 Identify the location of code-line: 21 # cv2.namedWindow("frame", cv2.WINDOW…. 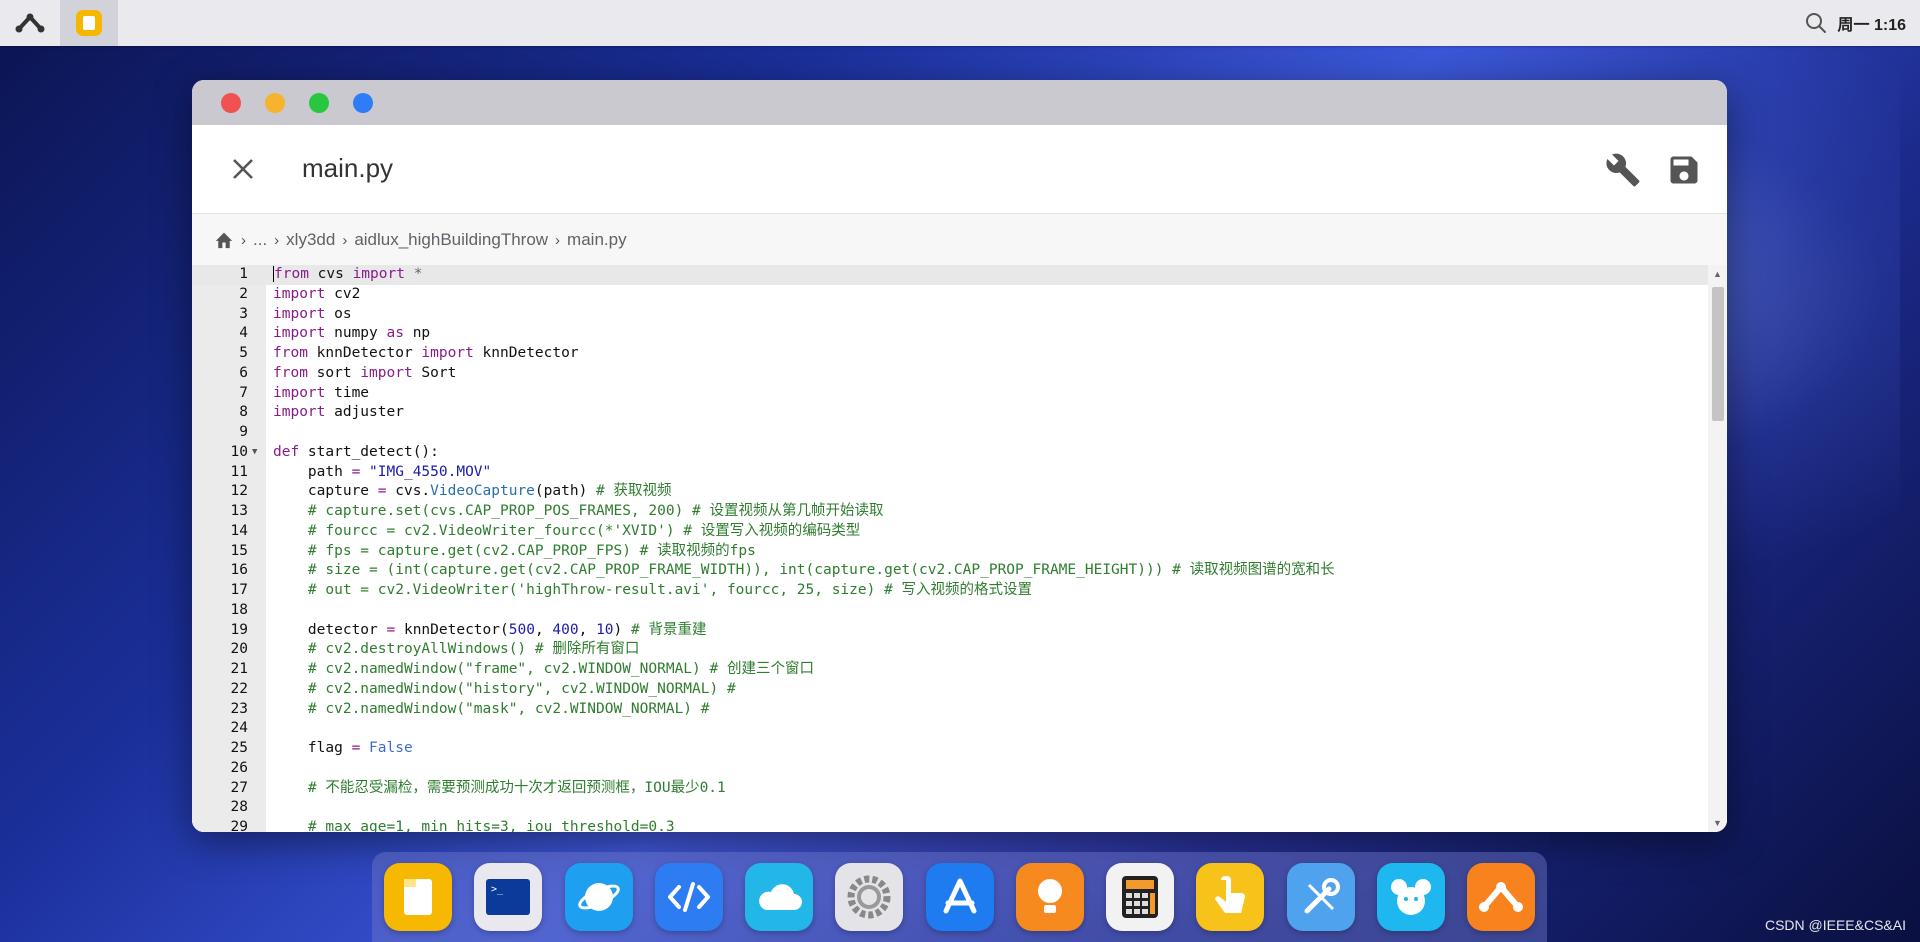
(950, 670).